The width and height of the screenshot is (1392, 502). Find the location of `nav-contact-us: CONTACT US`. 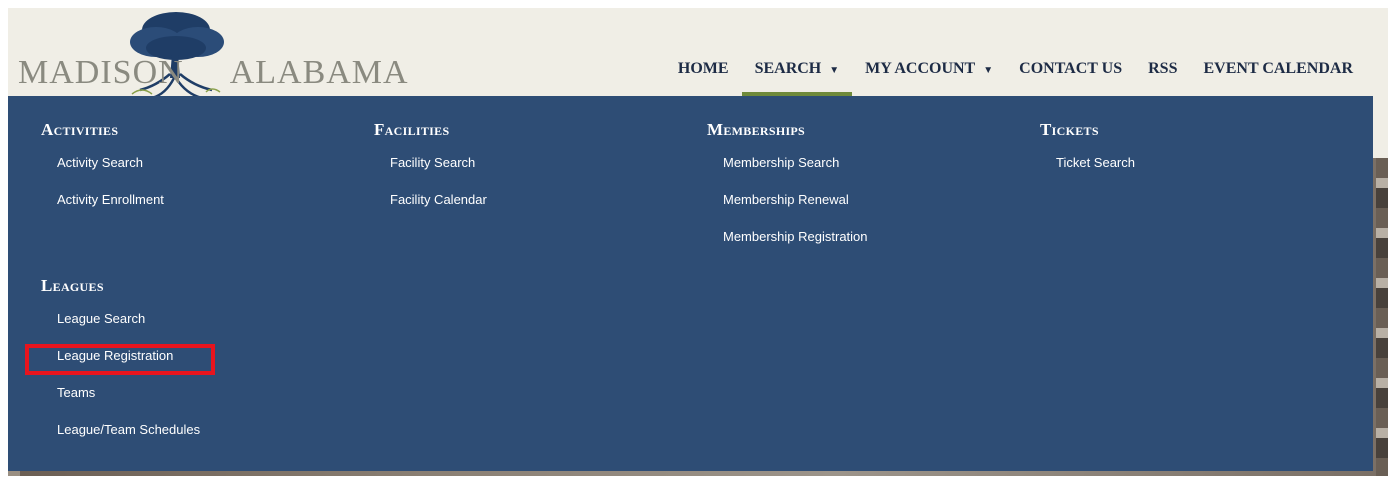

nav-contact-us: CONTACT US is located at coordinates (1070, 77).